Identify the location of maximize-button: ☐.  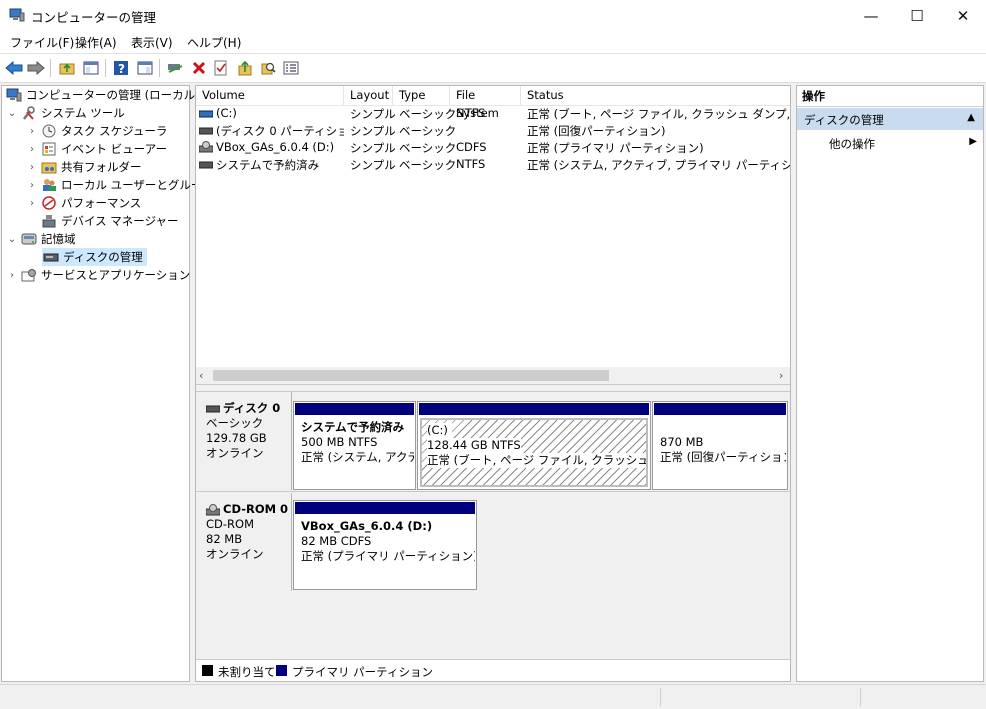
(917, 15).